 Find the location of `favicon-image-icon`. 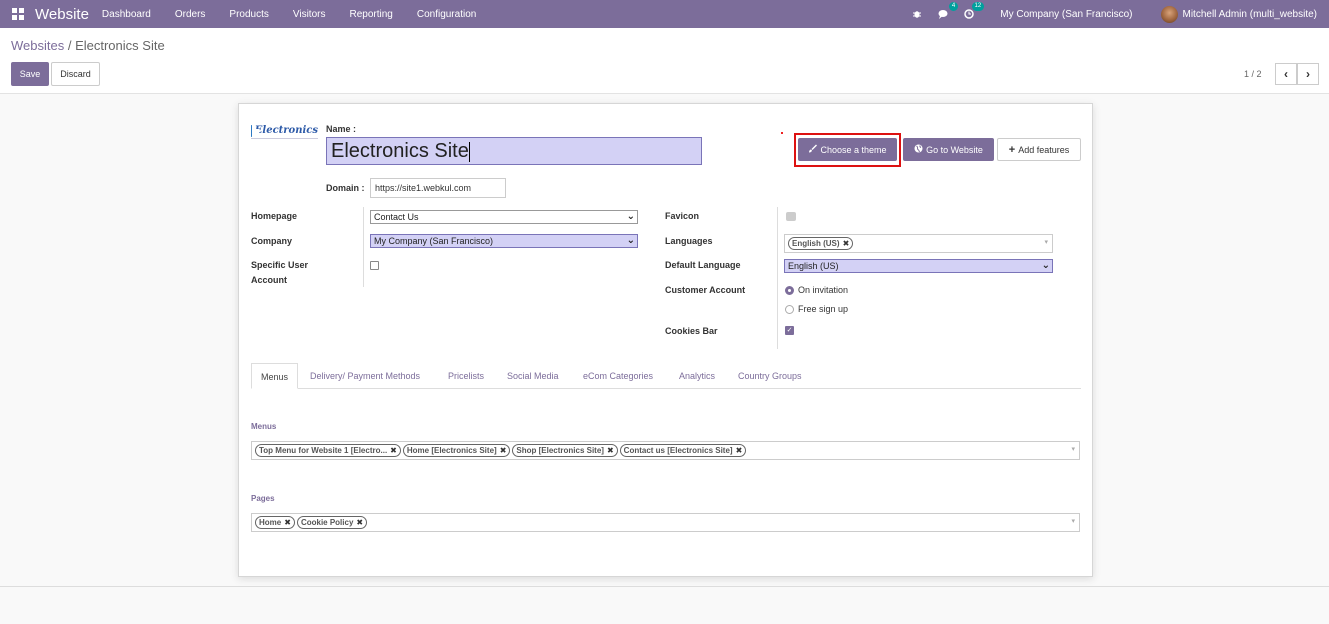

favicon-image-icon is located at coordinates (791, 216).